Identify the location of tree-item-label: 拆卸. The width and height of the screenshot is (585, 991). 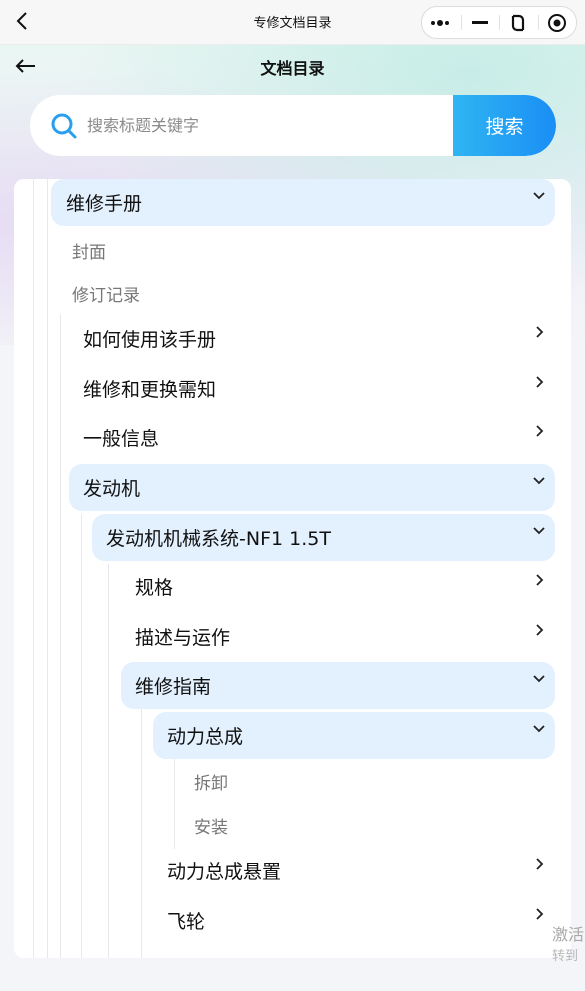
(211, 783).